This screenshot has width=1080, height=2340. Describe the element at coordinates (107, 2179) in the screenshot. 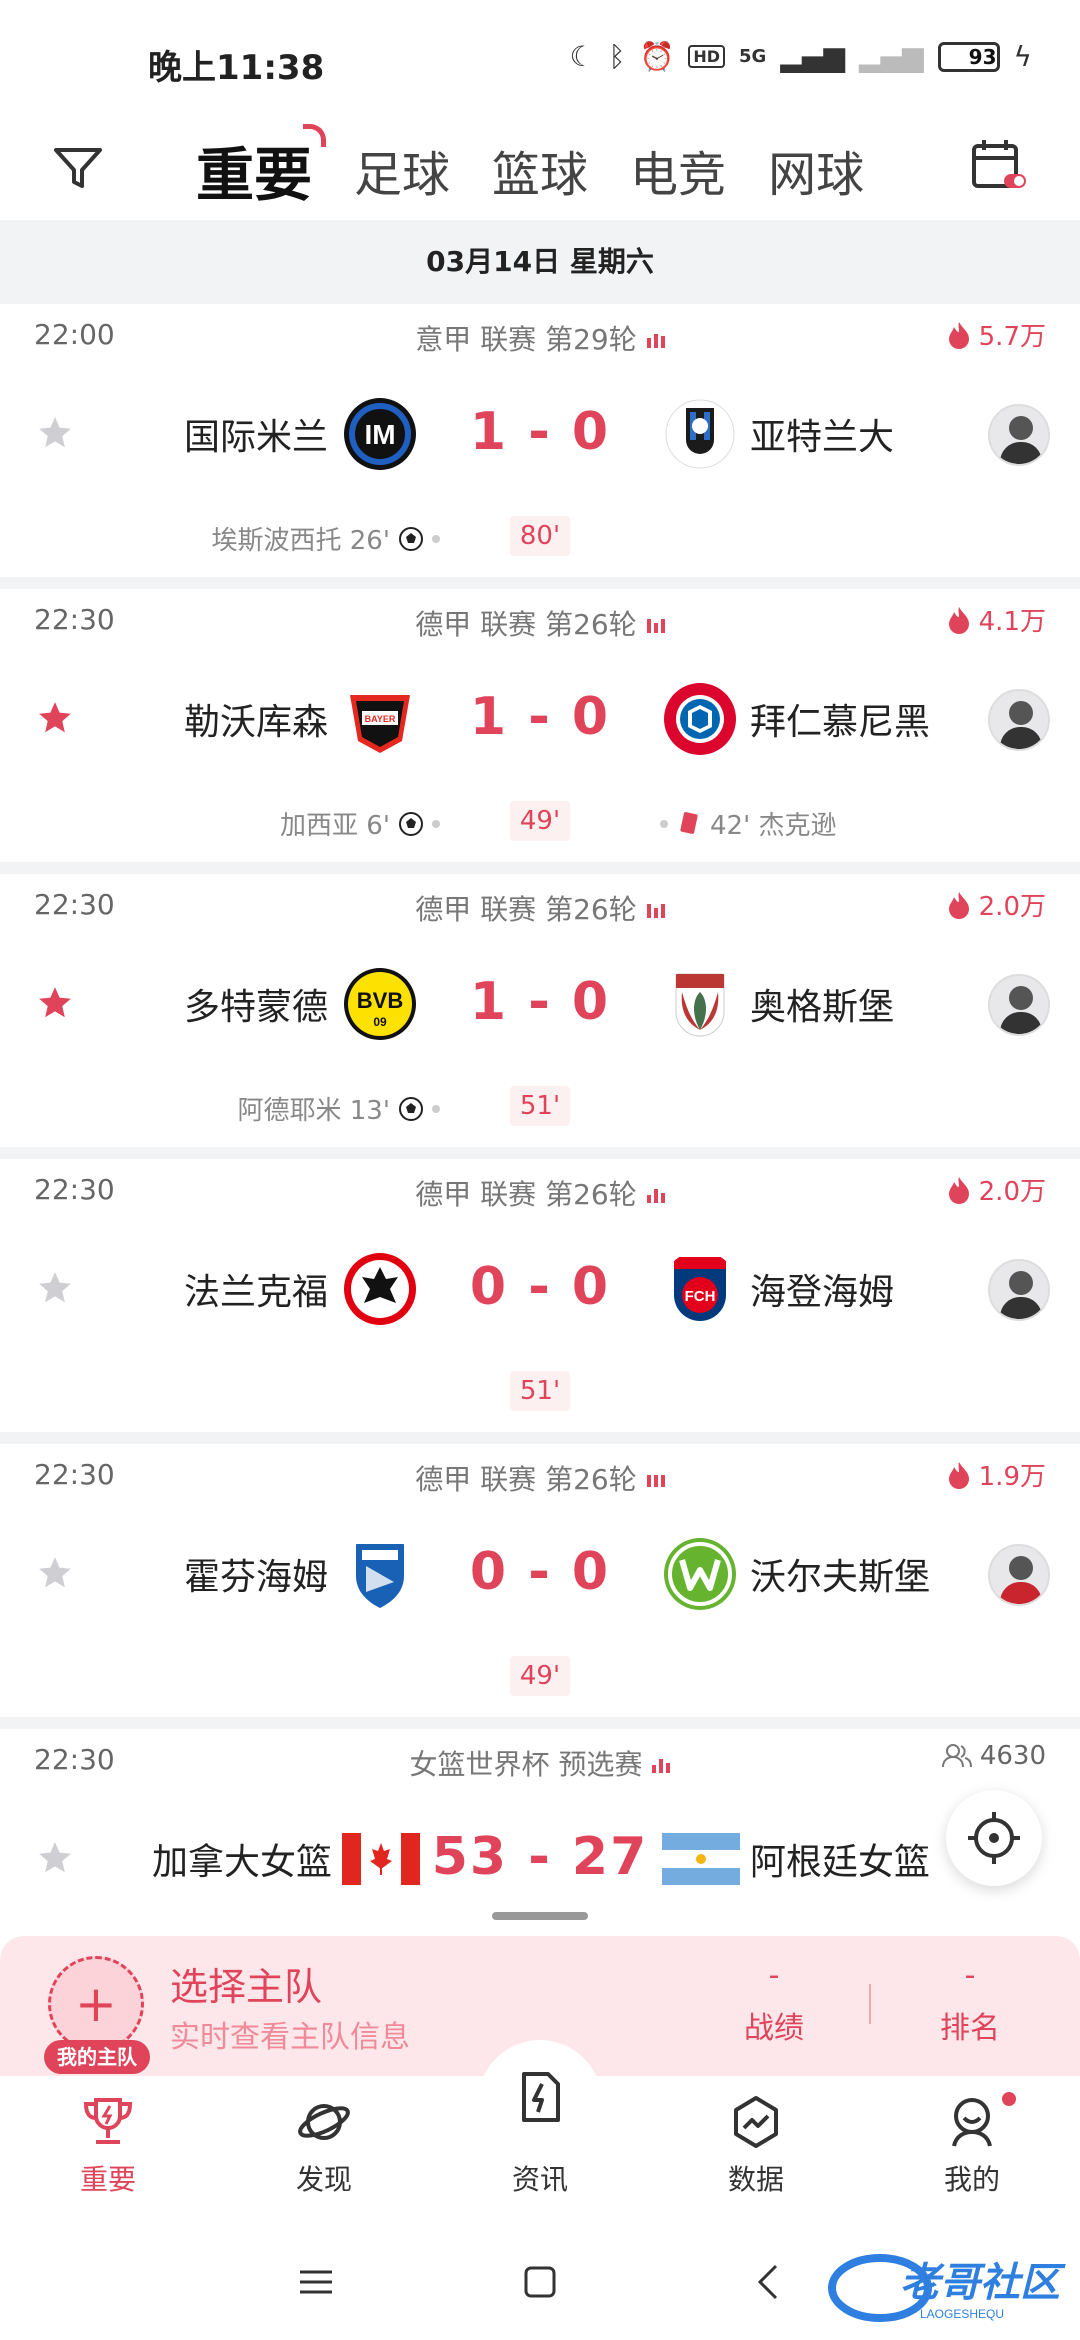

I see `nav-label: 重要` at that location.